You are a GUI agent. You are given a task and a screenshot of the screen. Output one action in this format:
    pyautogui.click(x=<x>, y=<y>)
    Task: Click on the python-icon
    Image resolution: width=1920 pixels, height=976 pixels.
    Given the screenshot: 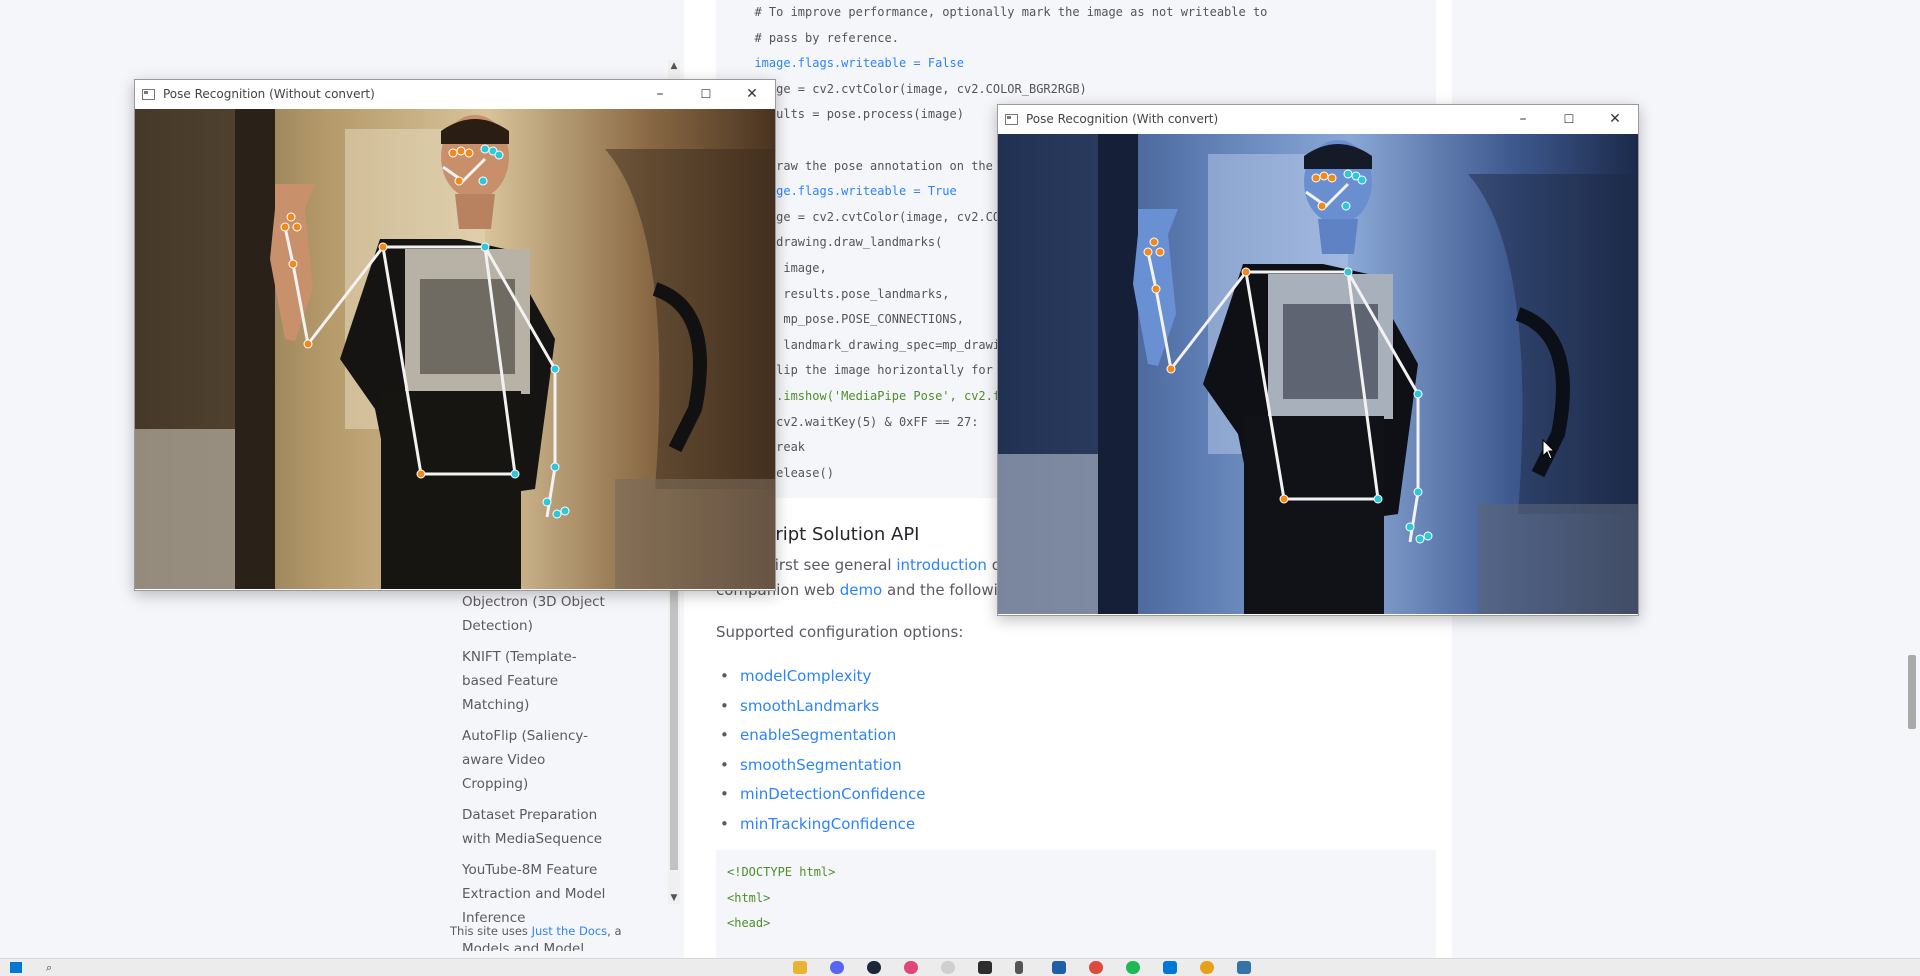 What is the action you would take?
    pyautogui.click(x=1244, y=967)
    